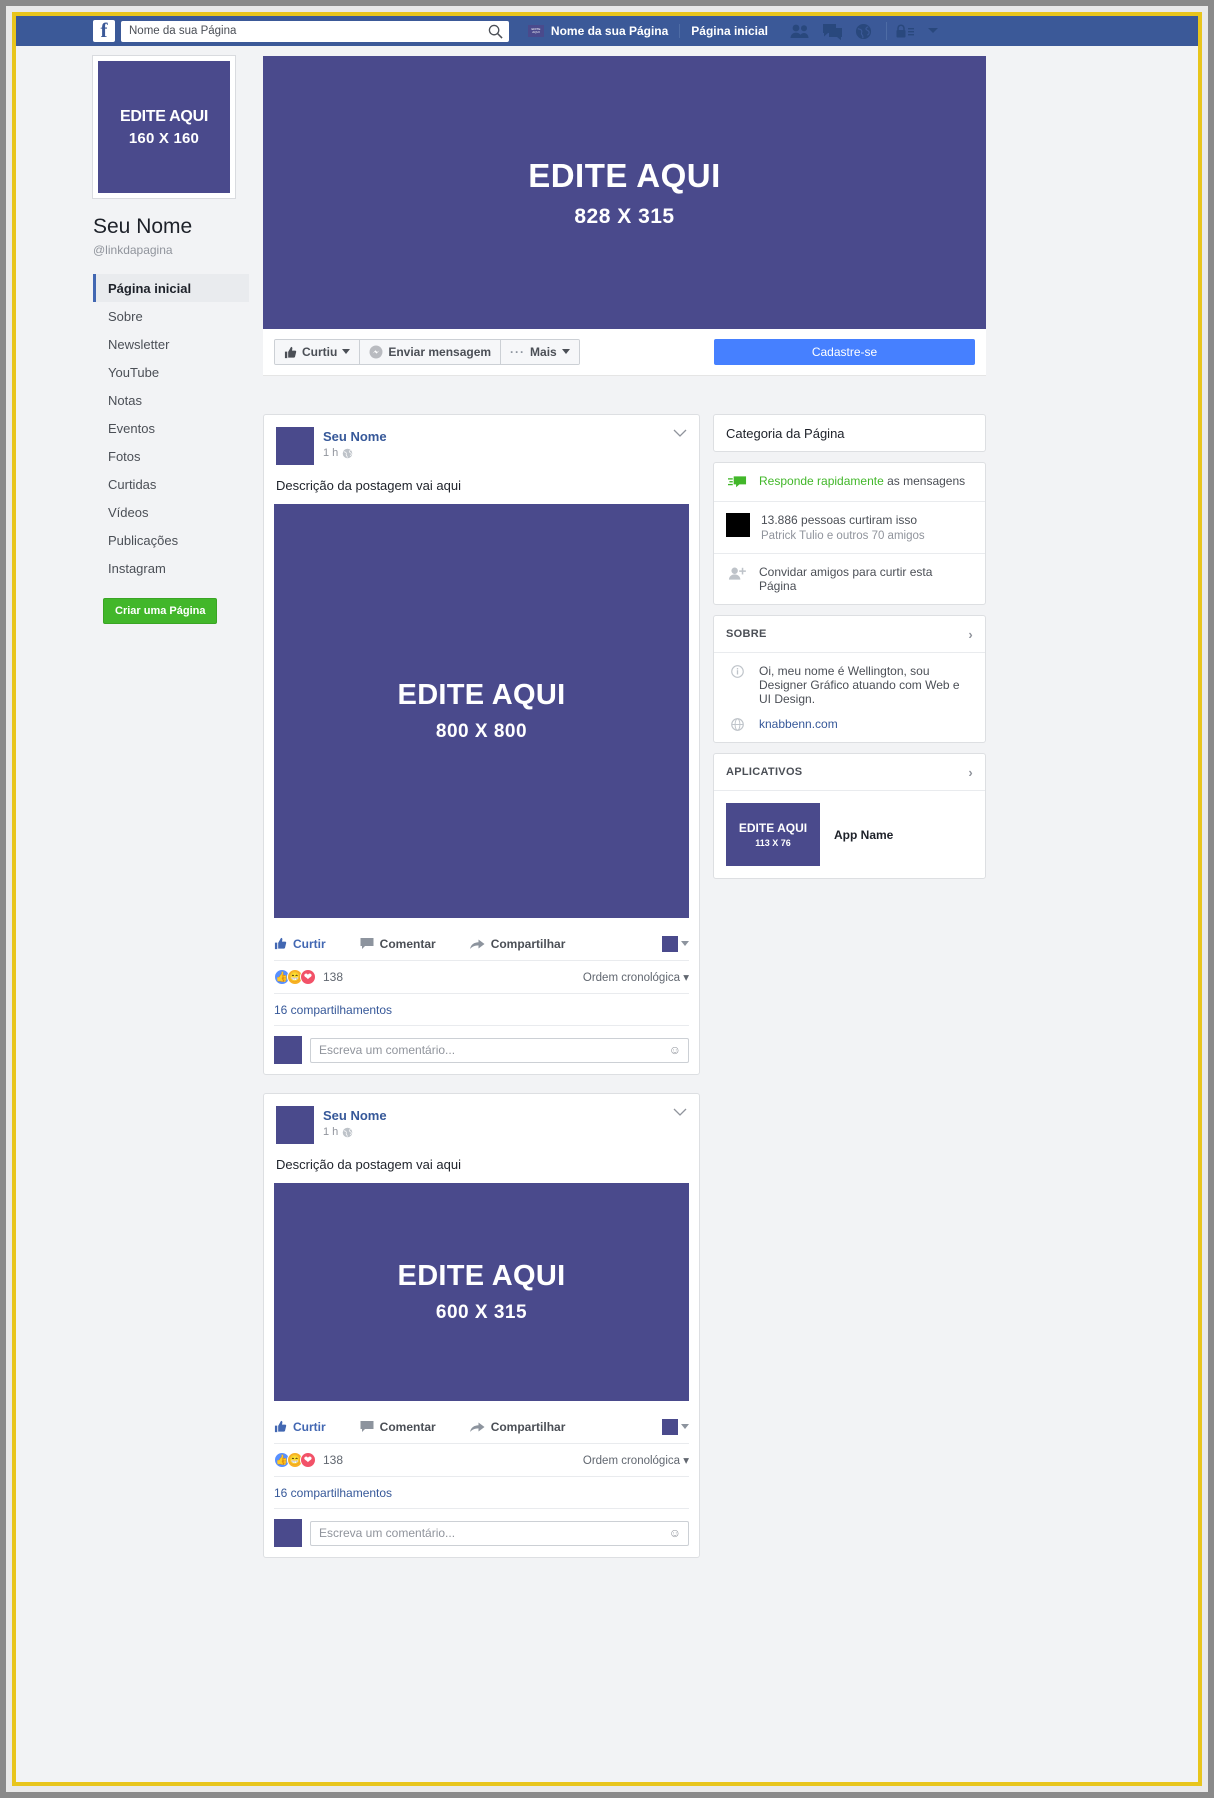 The width and height of the screenshot is (1214, 1798). I want to click on app-item: EDITE AQUI 113 X 76 App Name, so click(849, 834).